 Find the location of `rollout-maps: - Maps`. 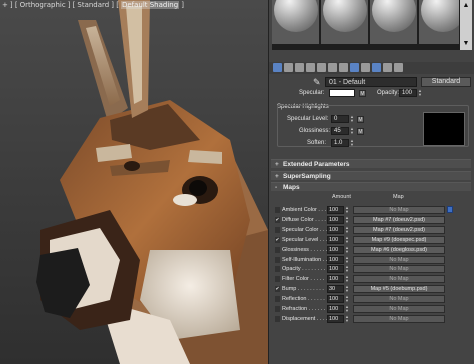

rollout-maps: - Maps is located at coordinates (371, 186).